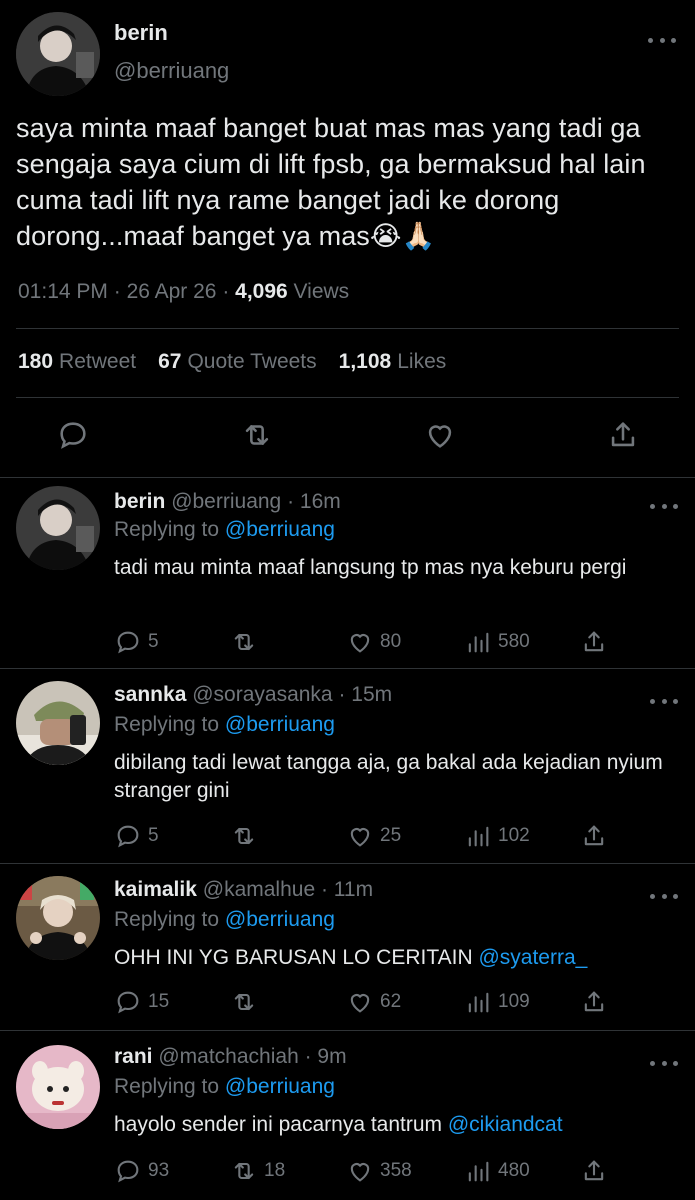 The height and width of the screenshot is (1200, 695). What do you see at coordinates (257, 1171) in the screenshot?
I see `retweet-action: 18` at bounding box center [257, 1171].